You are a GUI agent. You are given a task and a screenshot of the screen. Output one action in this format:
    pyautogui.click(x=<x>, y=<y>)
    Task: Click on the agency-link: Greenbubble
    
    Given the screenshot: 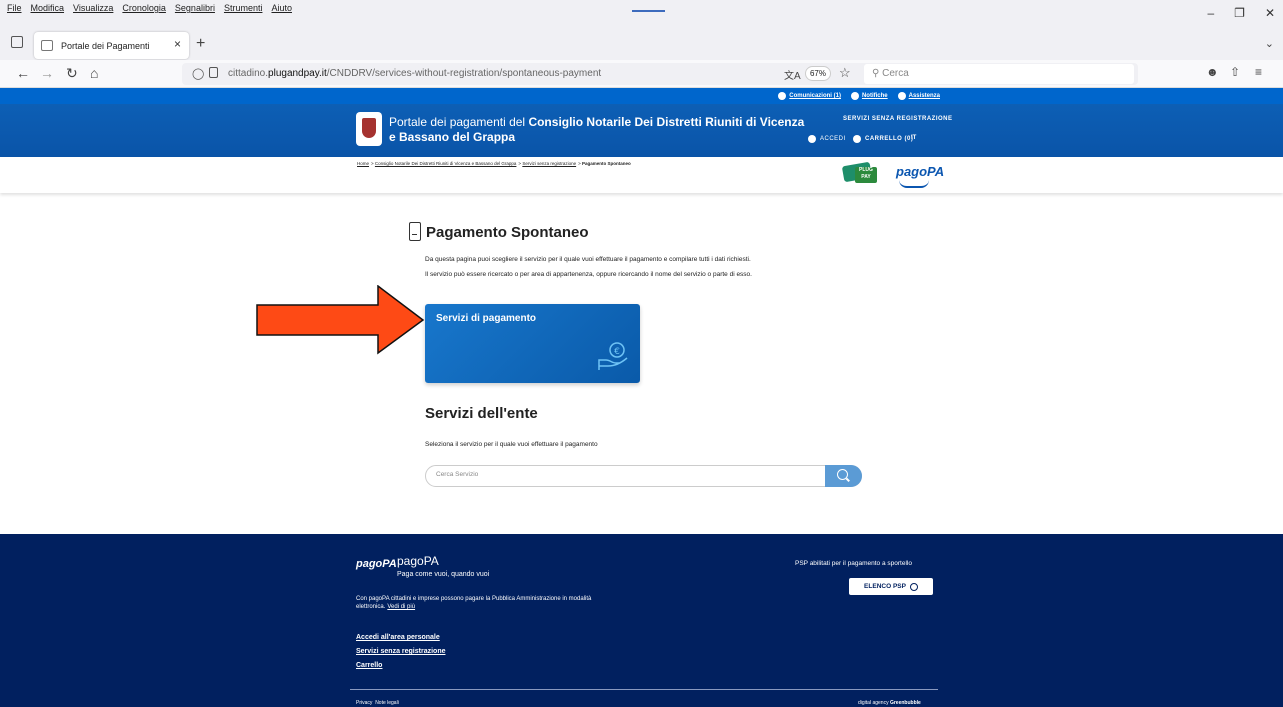 What is the action you would take?
    pyautogui.click(x=905, y=703)
    